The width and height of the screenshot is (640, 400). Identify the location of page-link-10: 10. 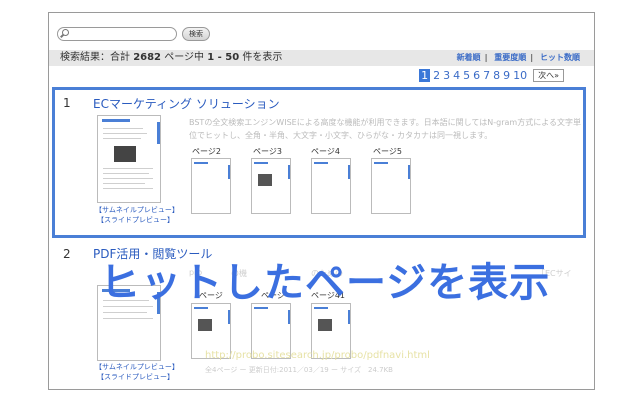
(520, 75).